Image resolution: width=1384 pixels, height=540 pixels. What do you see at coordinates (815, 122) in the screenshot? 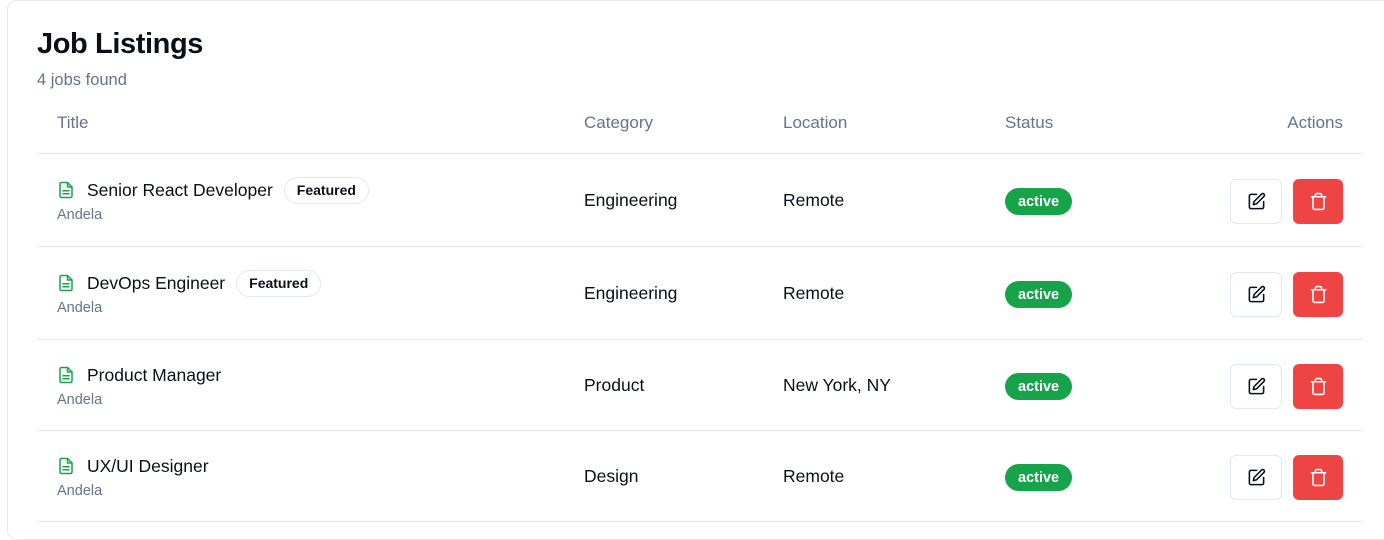
I see `column-header-location: Location` at bounding box center [815, 122].